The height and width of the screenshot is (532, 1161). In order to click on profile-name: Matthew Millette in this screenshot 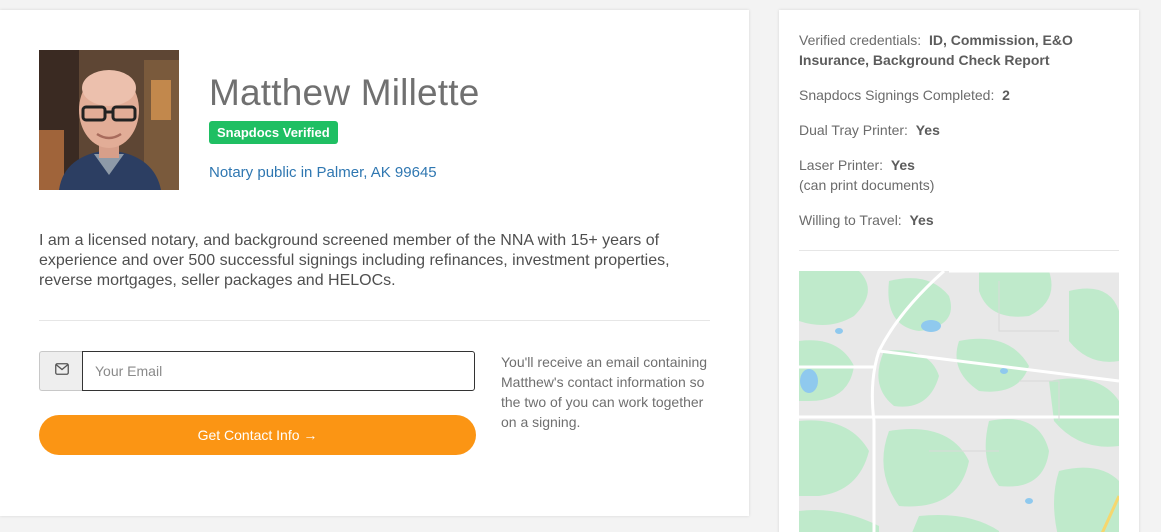, I will do `click(344, 92)`.